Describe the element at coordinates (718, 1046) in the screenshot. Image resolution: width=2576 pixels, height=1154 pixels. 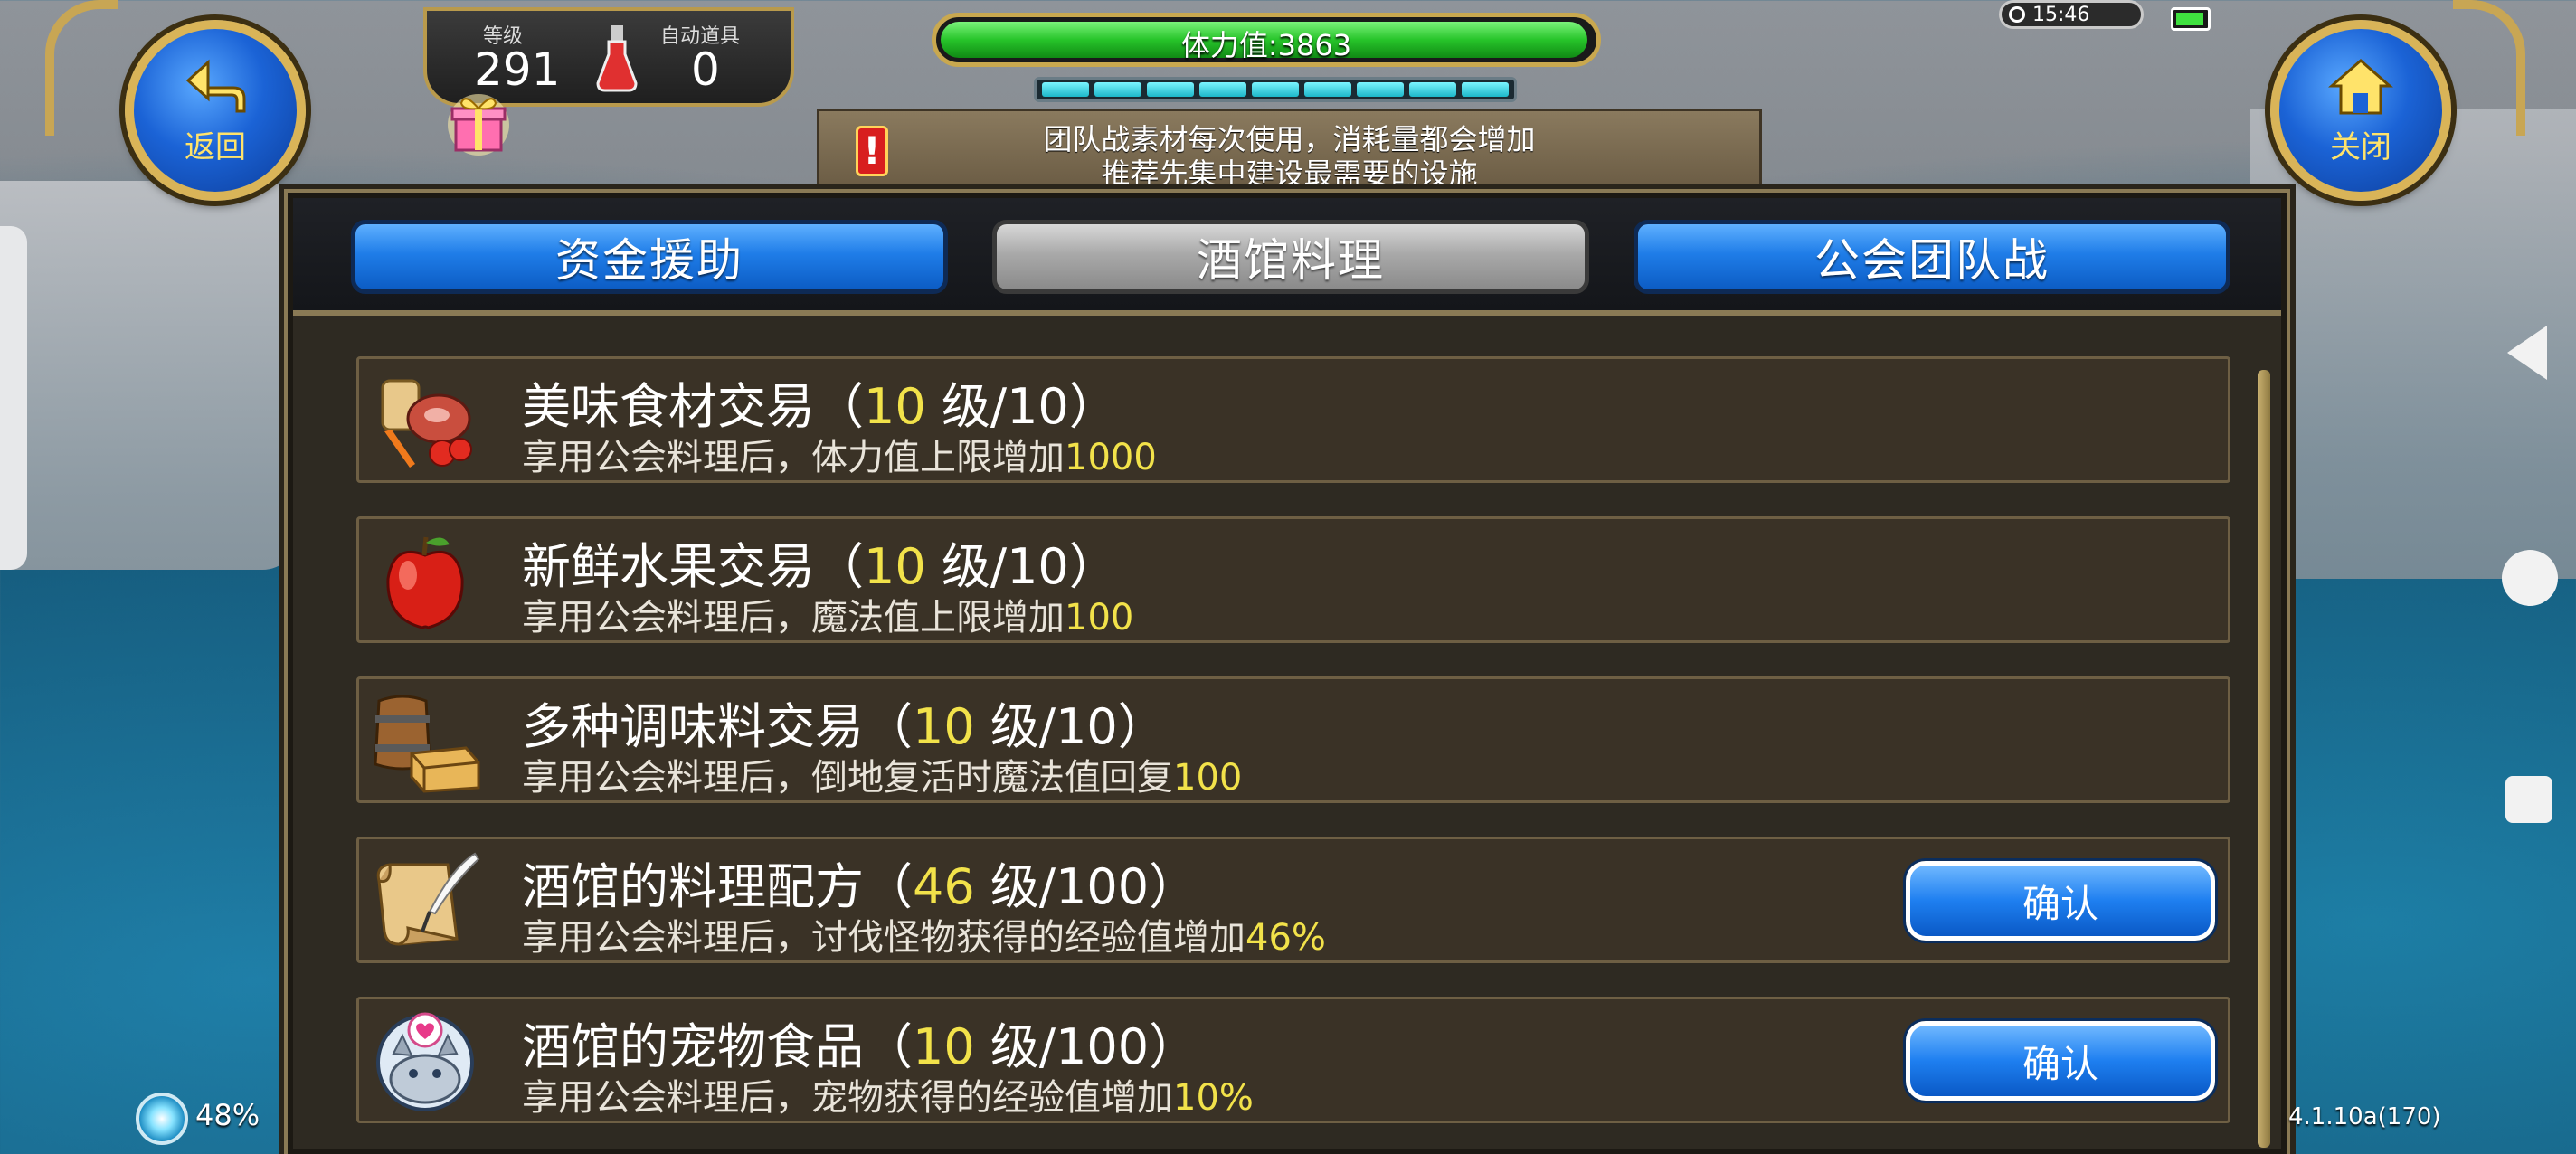
I see `facility-name: 酒馆的宠物食品（` at that location.